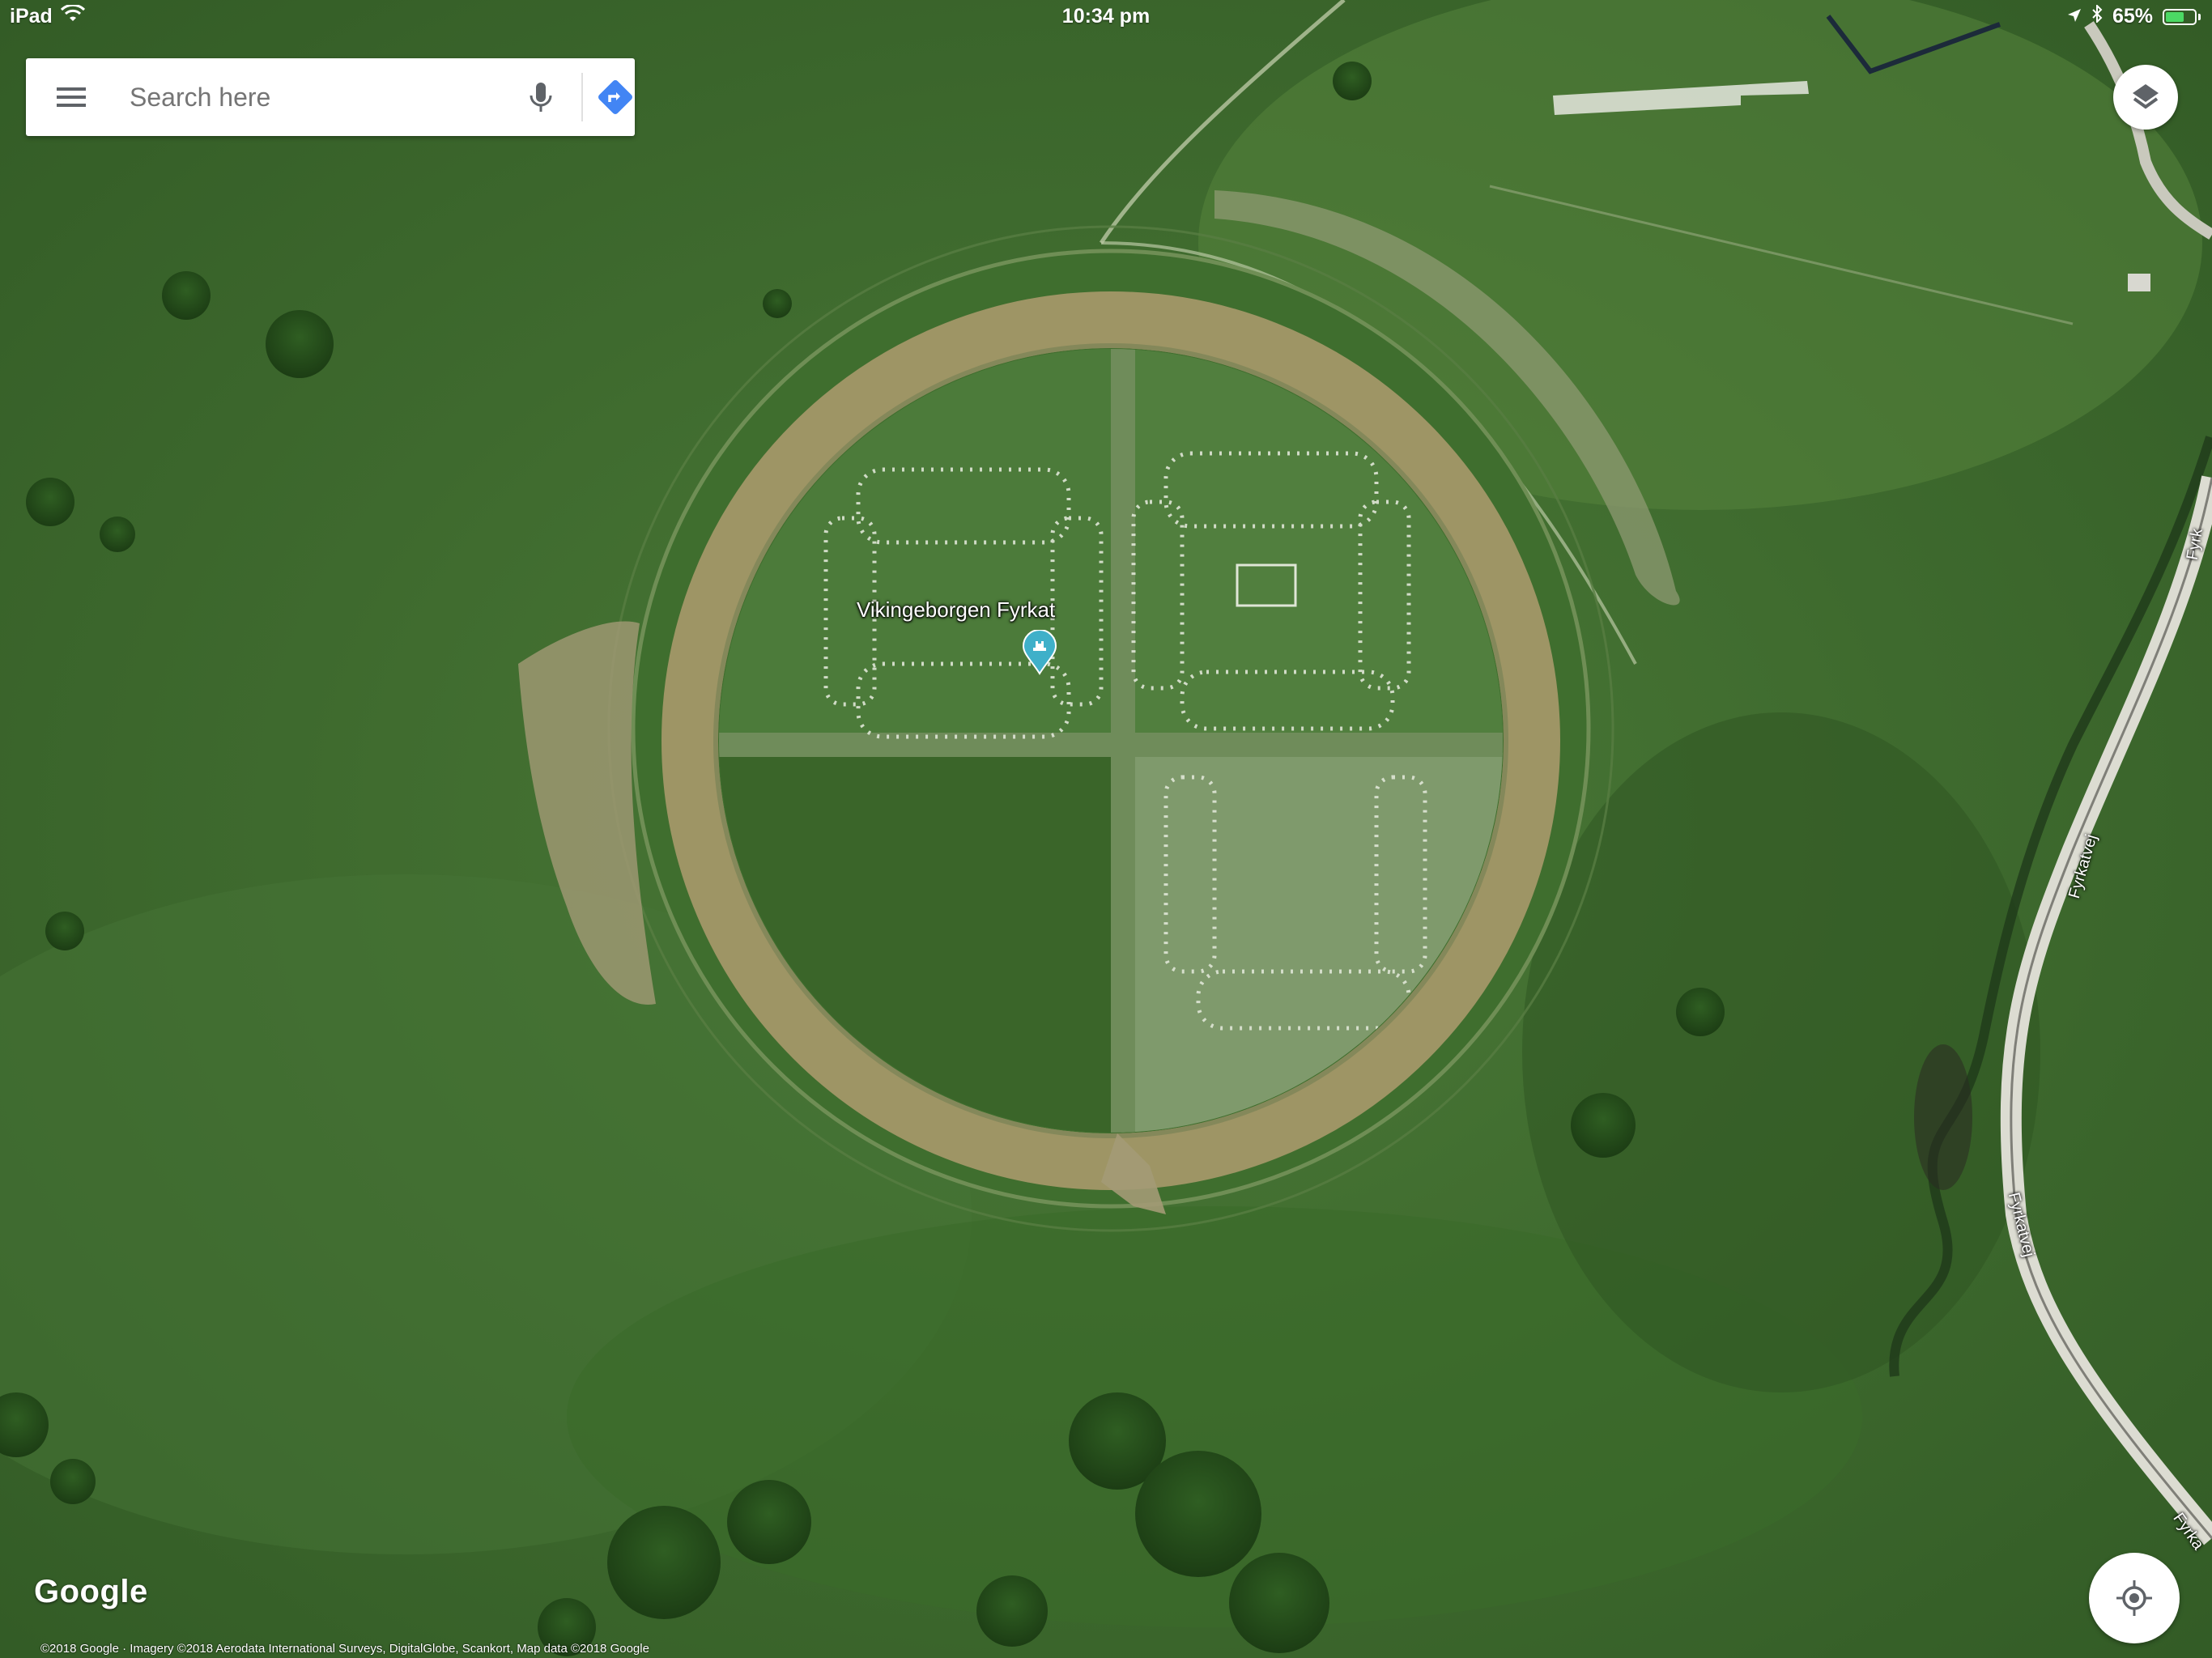 This screenshot has height=1658, width=2212. I want to click on menu-button, so click(71, 97).